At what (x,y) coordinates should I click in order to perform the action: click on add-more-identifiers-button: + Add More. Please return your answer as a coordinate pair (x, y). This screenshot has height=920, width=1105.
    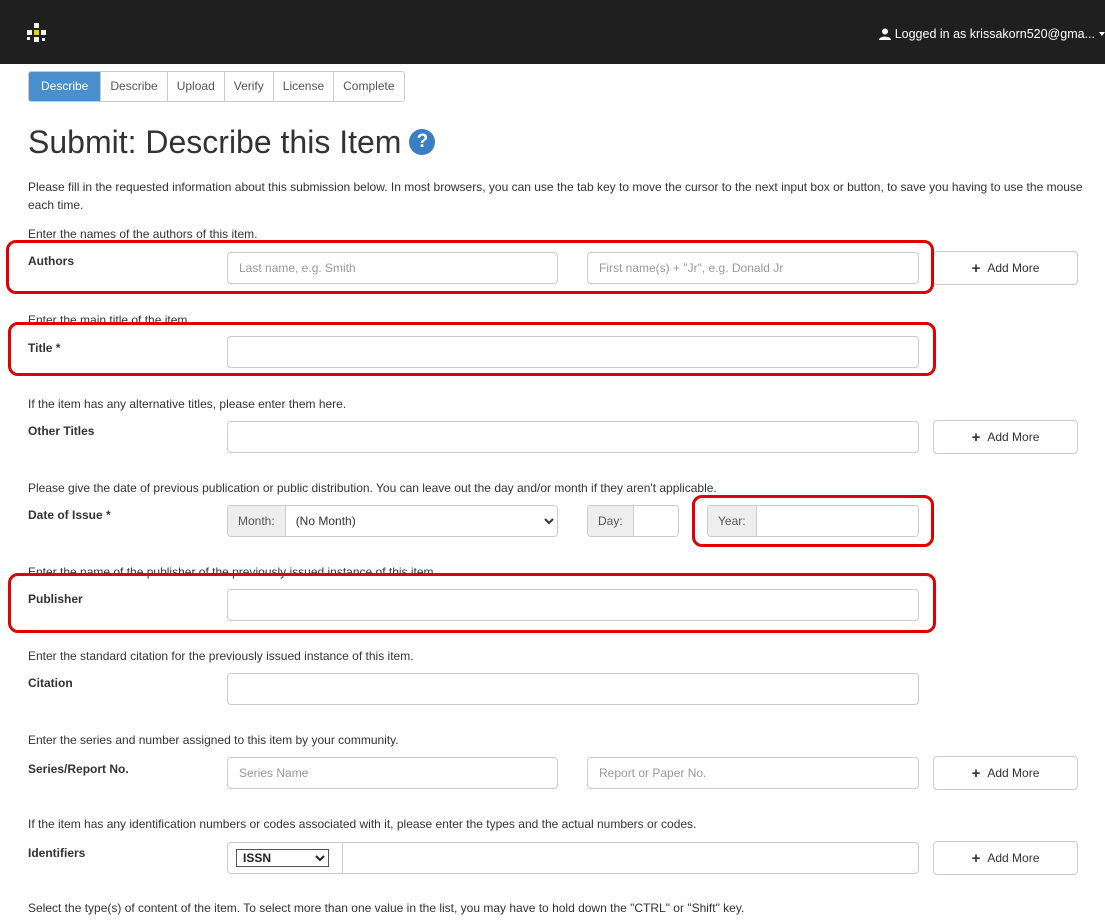
    Looking at the image, I should click on (1005, 858).